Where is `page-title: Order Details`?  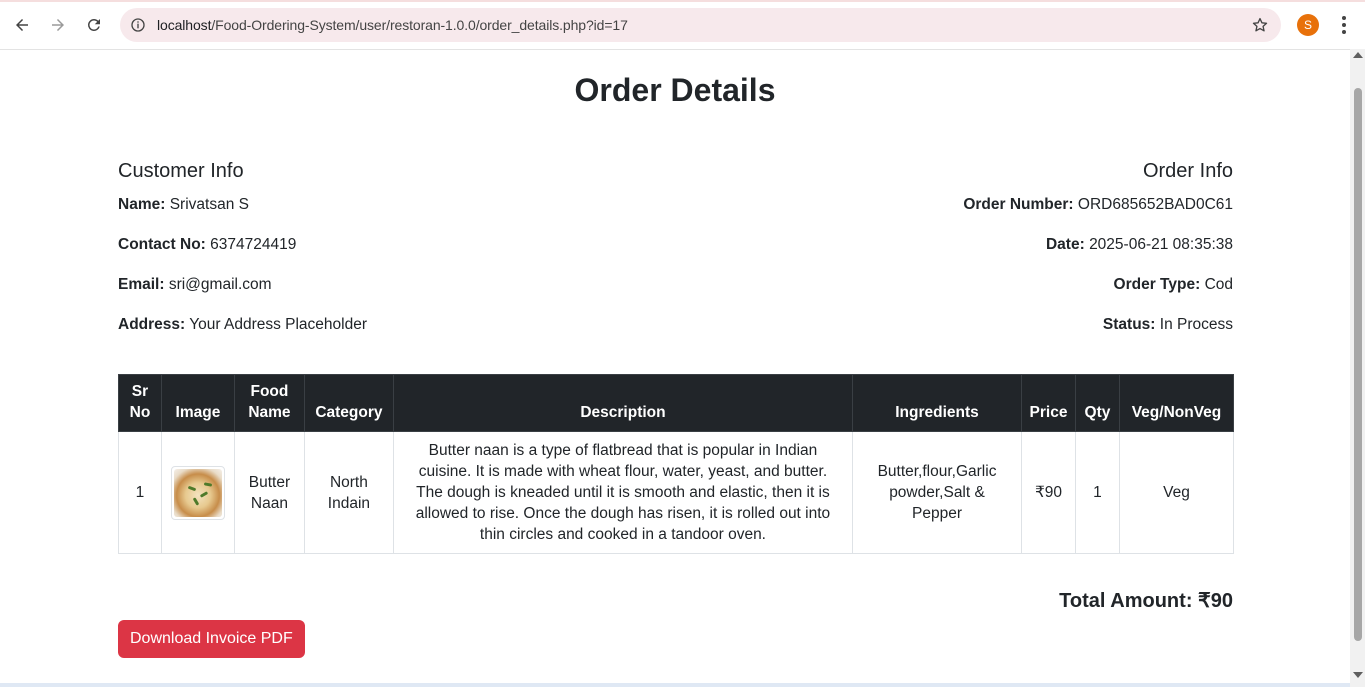
page-title: Order Details is located at coordinates (675, 90).